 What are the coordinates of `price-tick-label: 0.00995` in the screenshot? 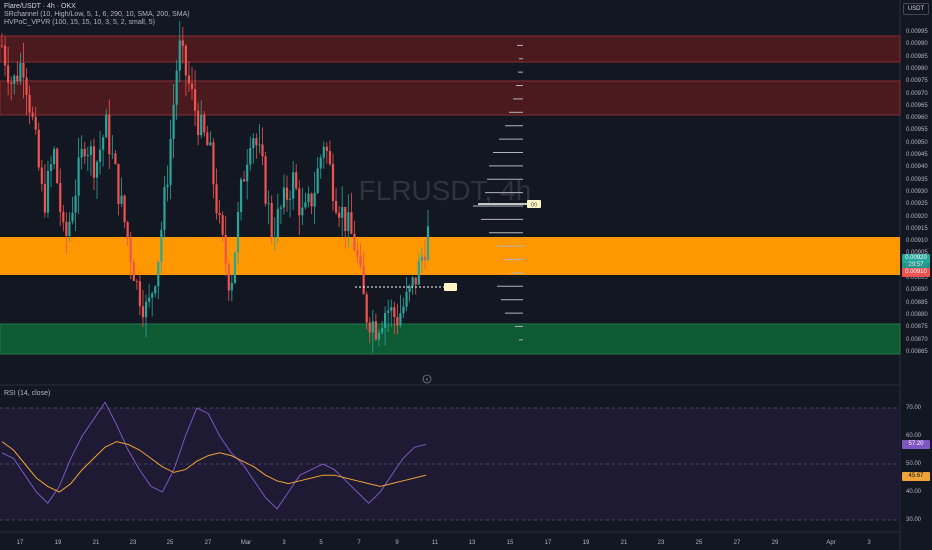 It's located at (917, 32).